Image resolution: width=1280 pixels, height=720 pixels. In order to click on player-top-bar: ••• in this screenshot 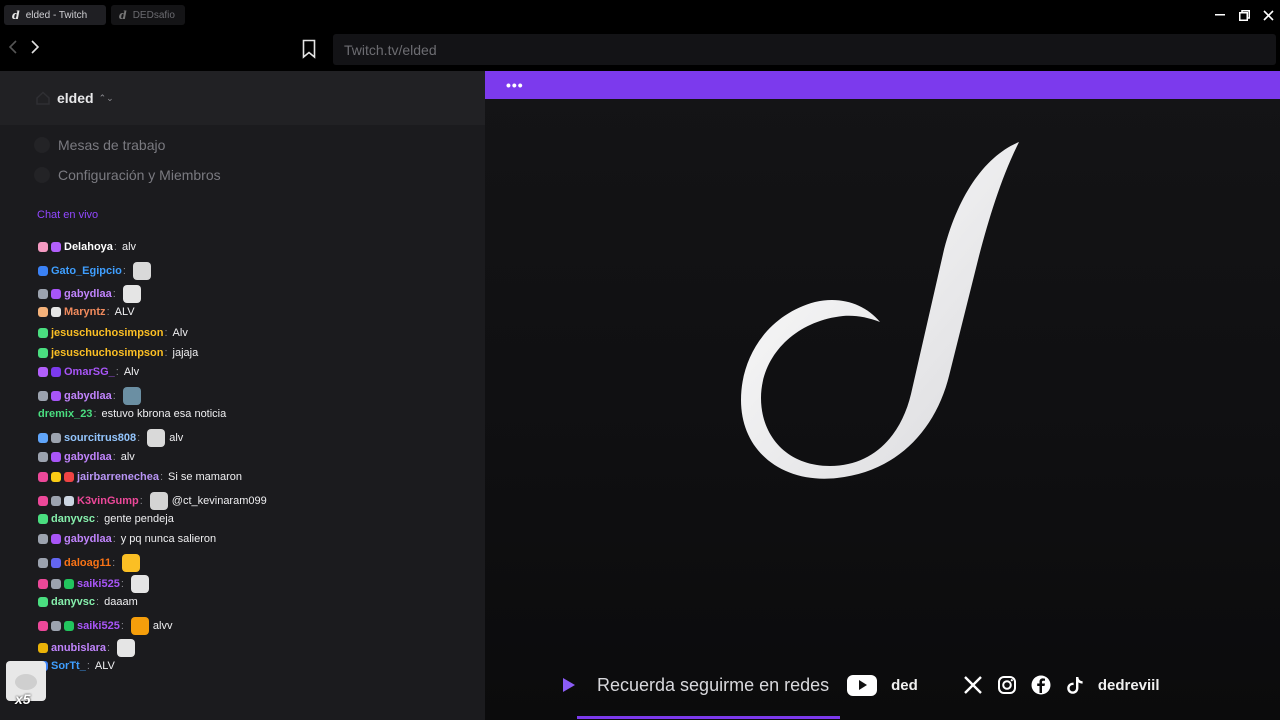, I will do `click(882, 85)`.